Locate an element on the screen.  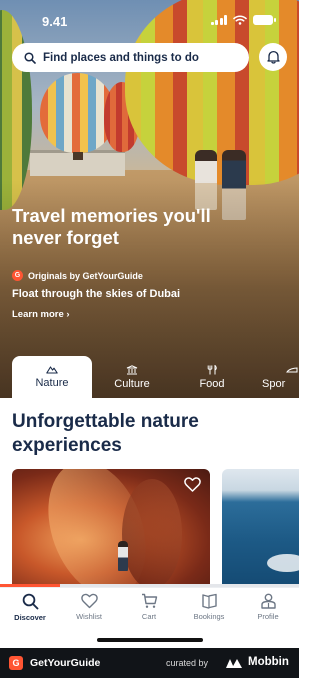
tab-food-label: Food is located at coordinates (212, 383).